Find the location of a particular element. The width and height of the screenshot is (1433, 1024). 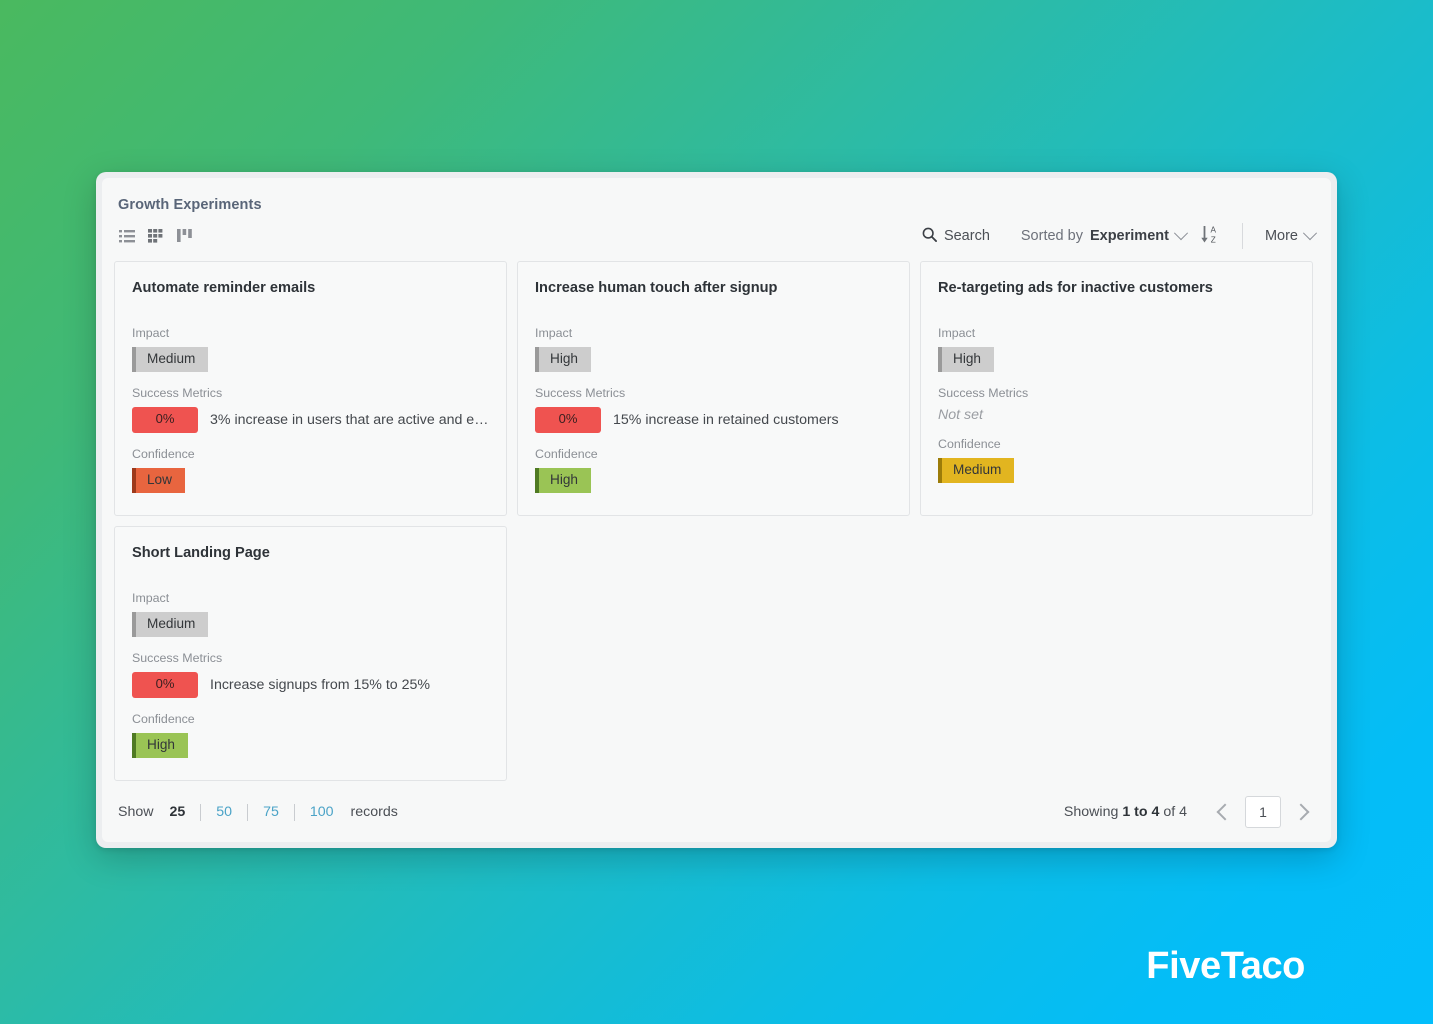

records-label: records is located at coordinates (374, 812).